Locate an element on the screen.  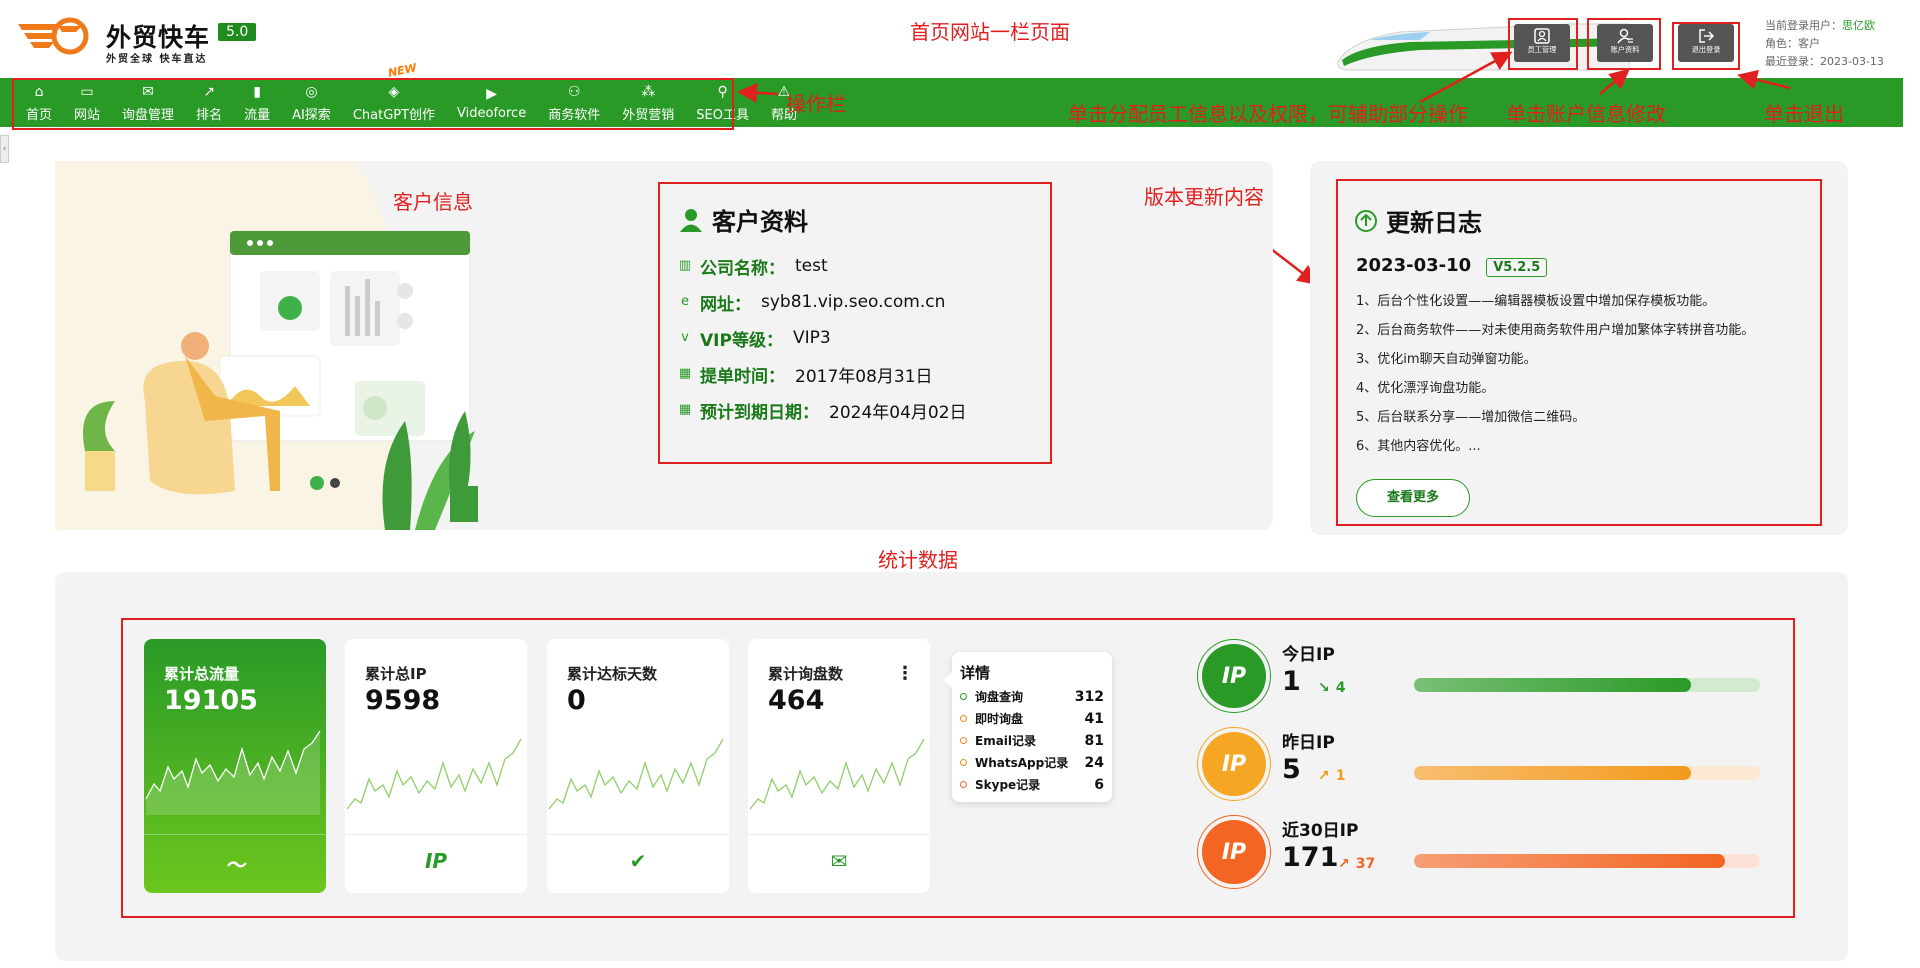
nav-highlight-box is located at coordinates (373, 104).